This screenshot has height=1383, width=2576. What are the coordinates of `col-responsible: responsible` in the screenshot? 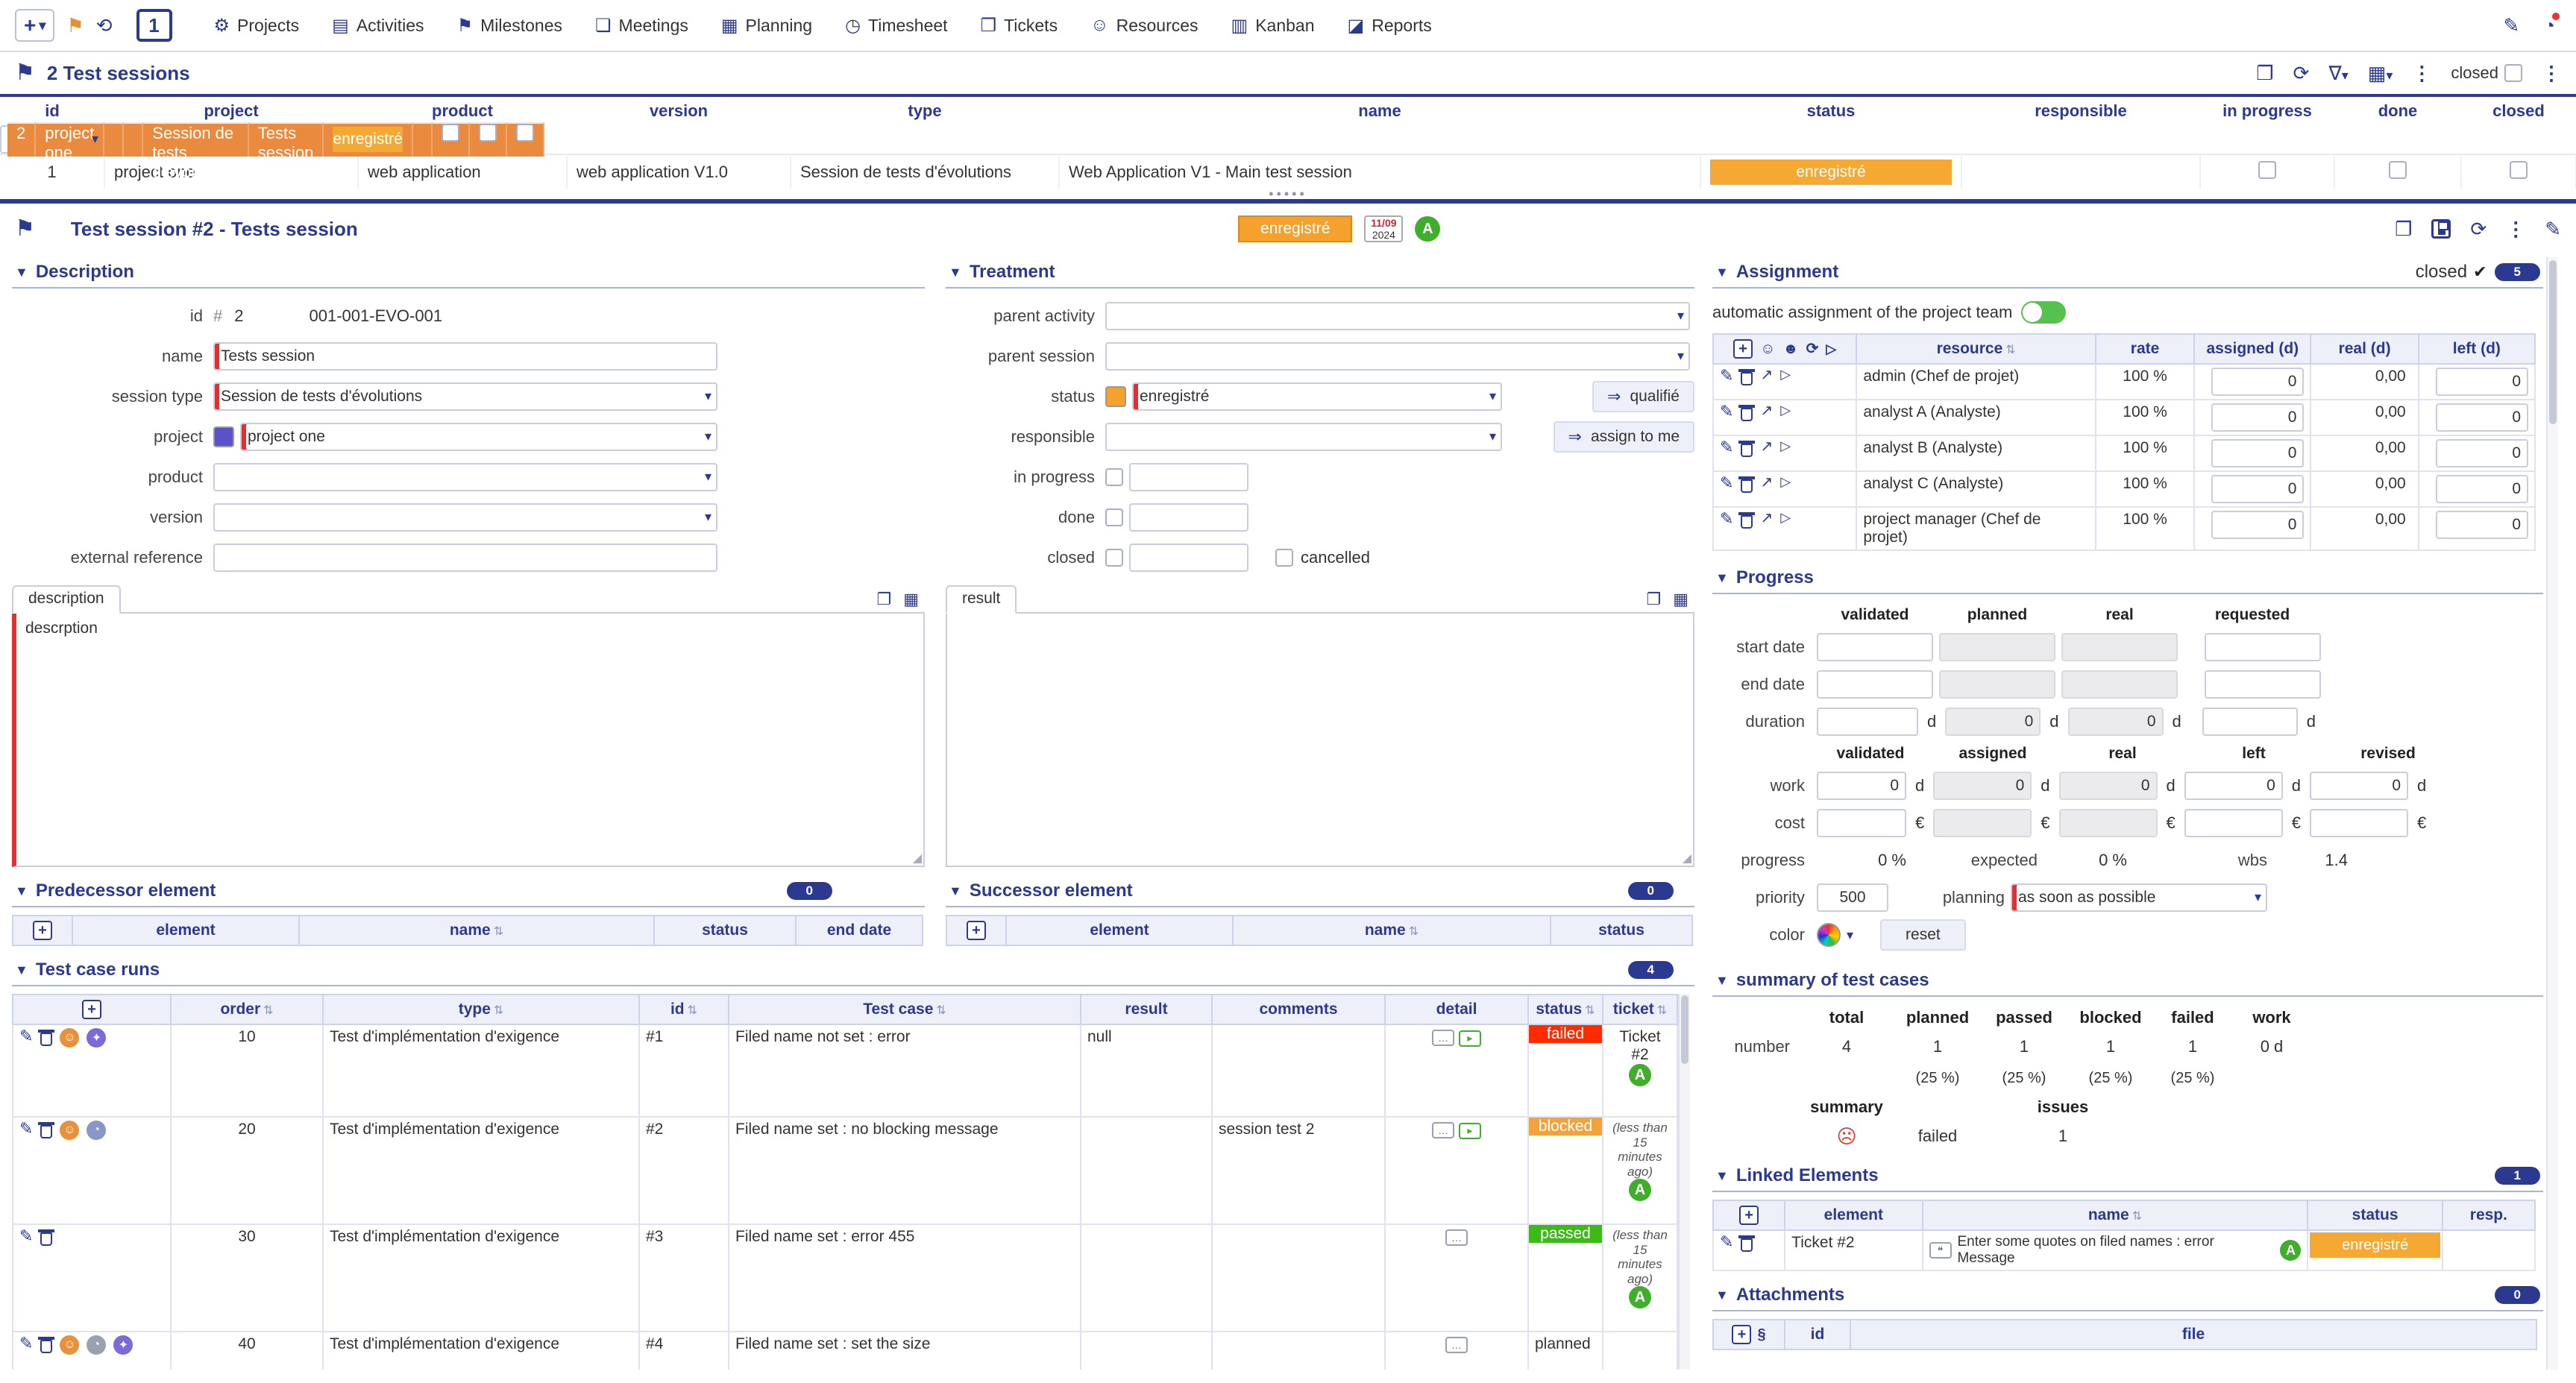 It's located at (2081, 111).